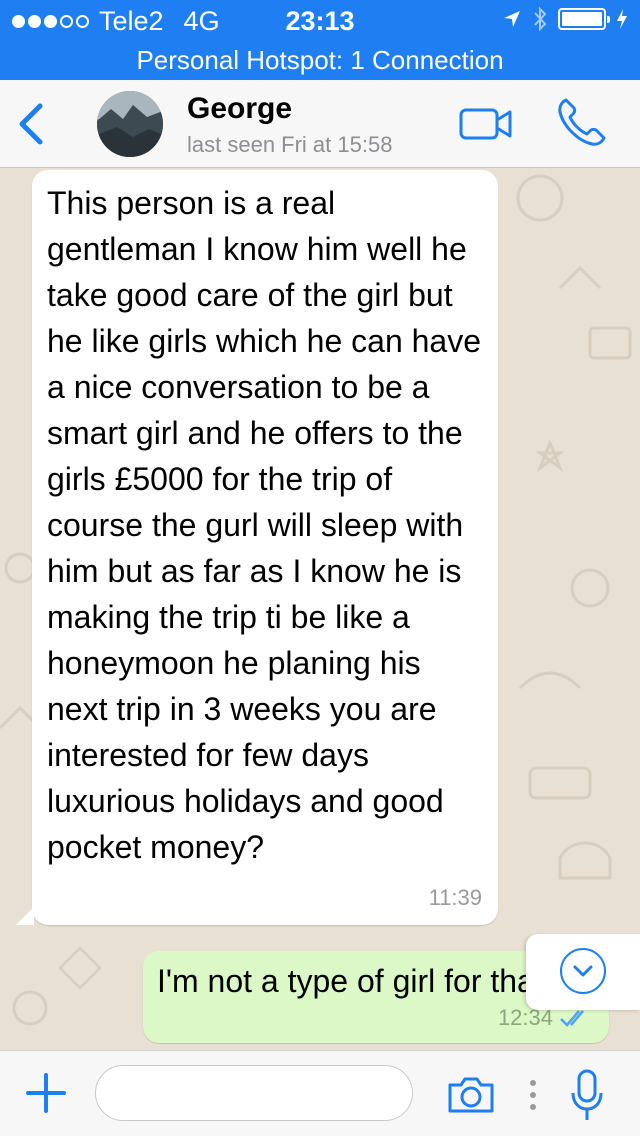  What do you see at coordinates (584, 19) in the screenshot?
I see `battery-icon` at bounding box center [584, 19].